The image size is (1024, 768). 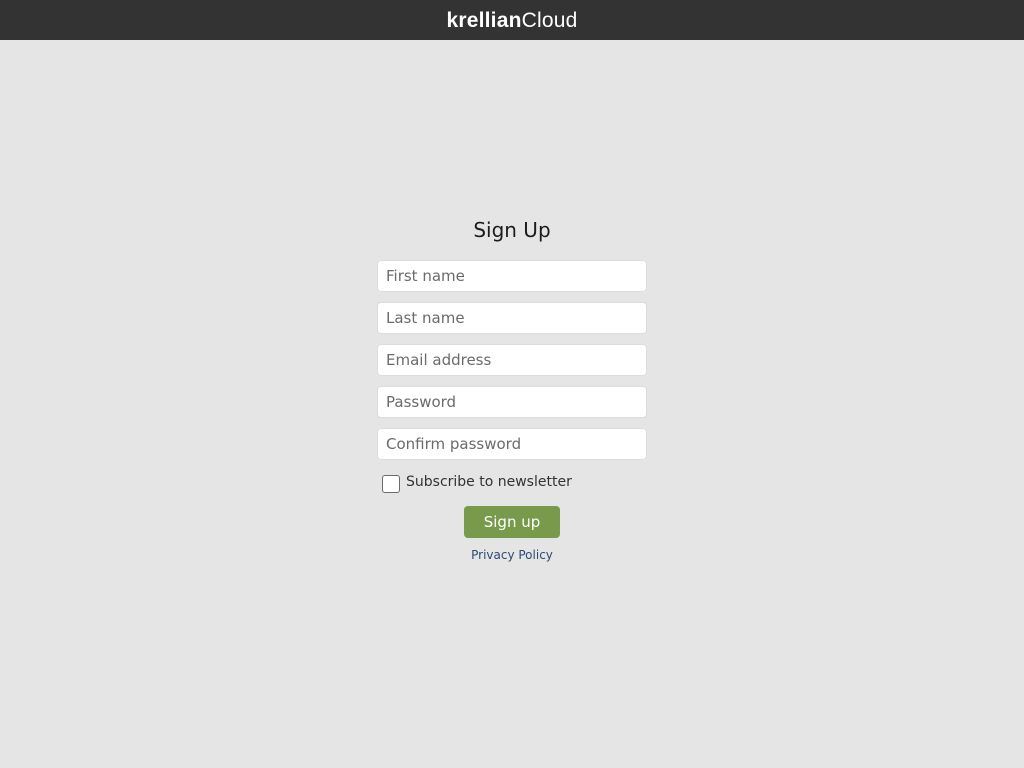 What do you see at coordinates (549, 20) in the screenshot?
I see `logo-text-light: Cloud` at bounding box center [549, 20].